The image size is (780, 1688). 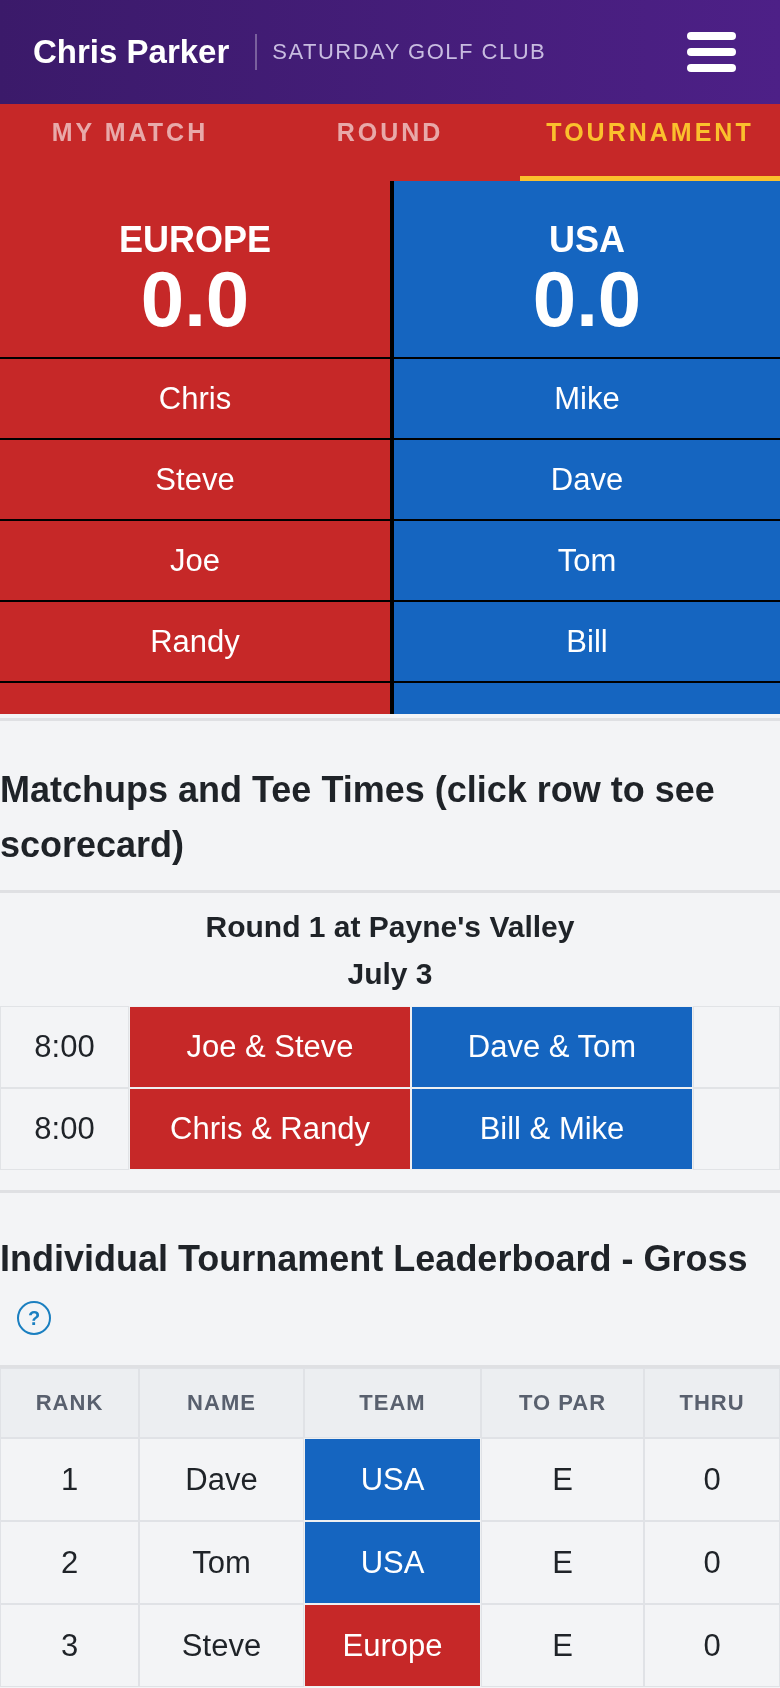 What do you see at coordinates (552, 1129) in the screenshot?
I see `team-pair-cell: Bill & Mike` at bounding box center [552, 1129].